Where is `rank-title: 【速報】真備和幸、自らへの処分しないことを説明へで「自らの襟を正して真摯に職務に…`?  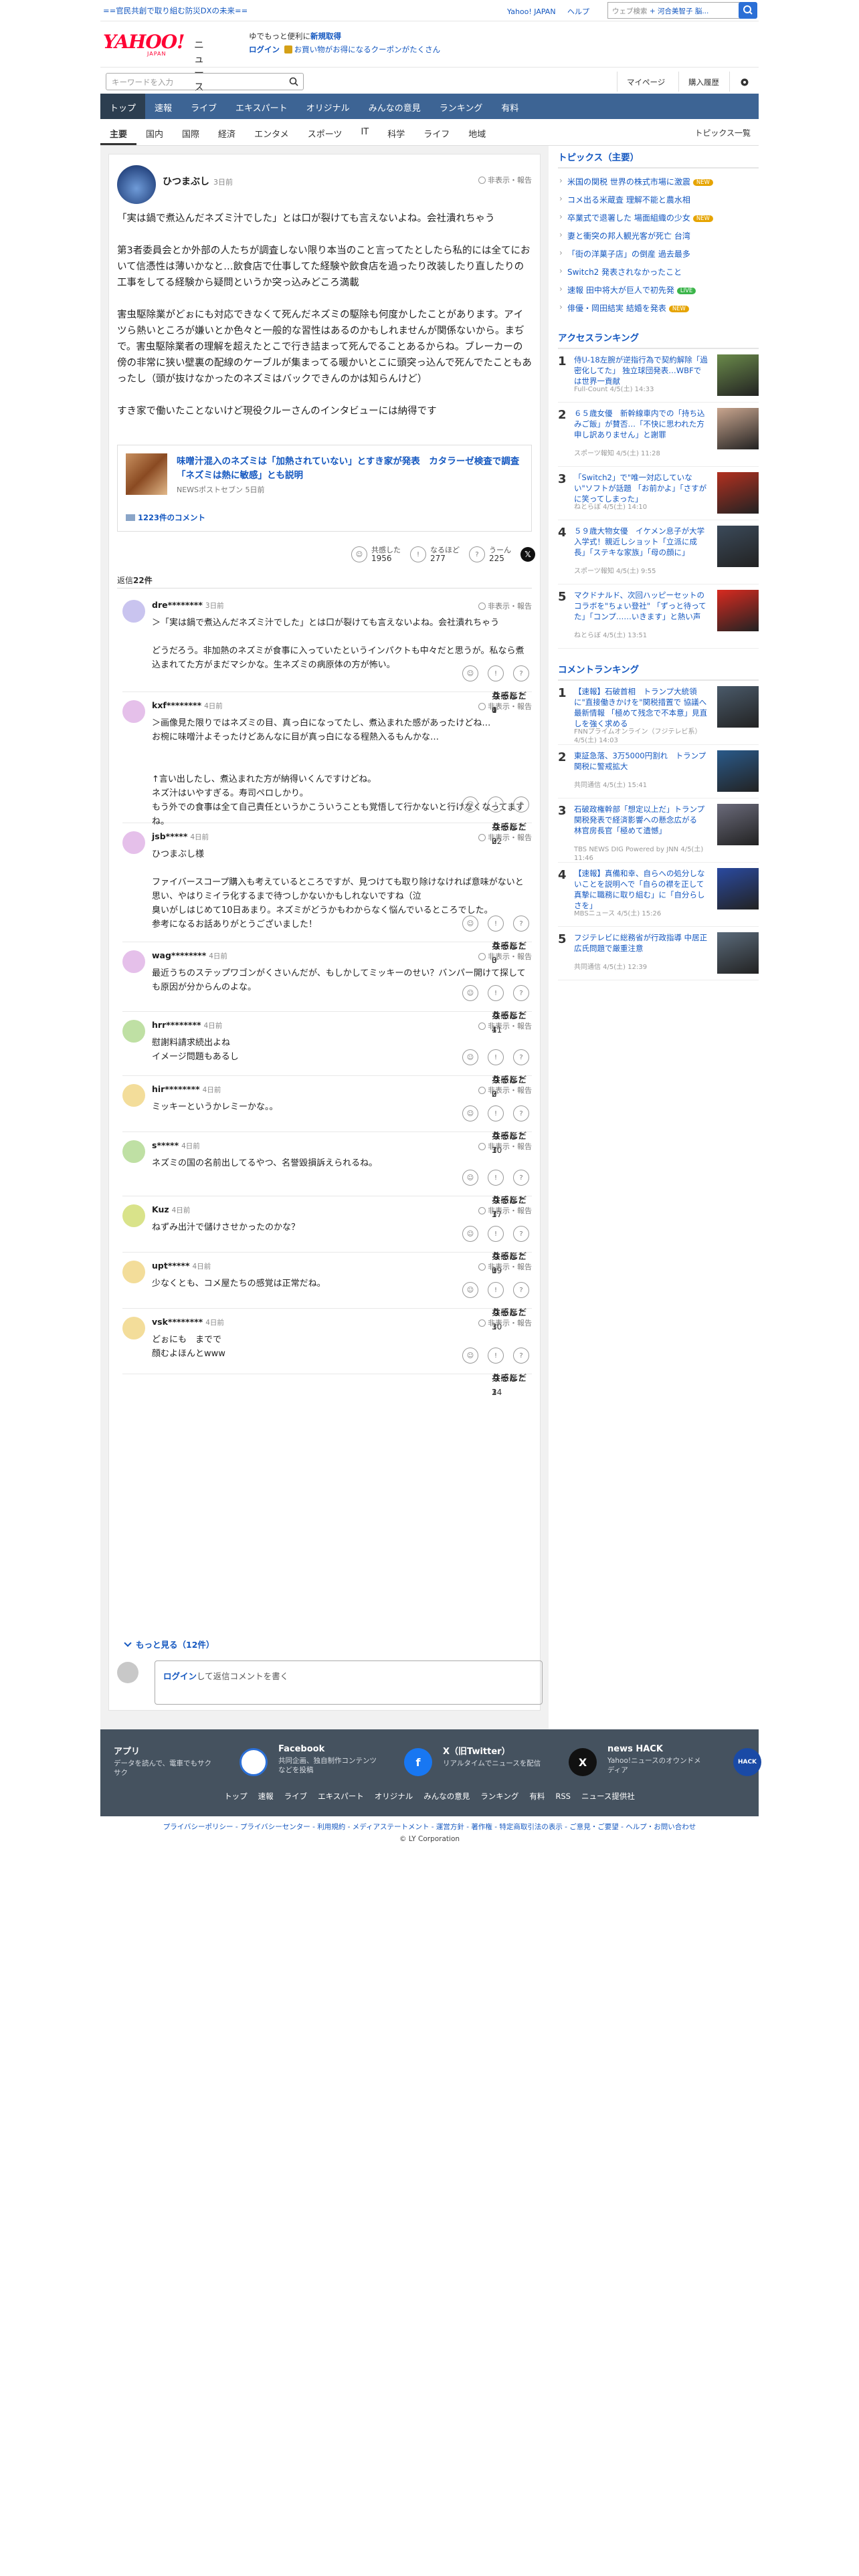 rank-title: 【速報】真備和幸、自らへの処分しないことを説明へで「自らの襟を正して真摯に職務に… is located at coordinates (641, 890).